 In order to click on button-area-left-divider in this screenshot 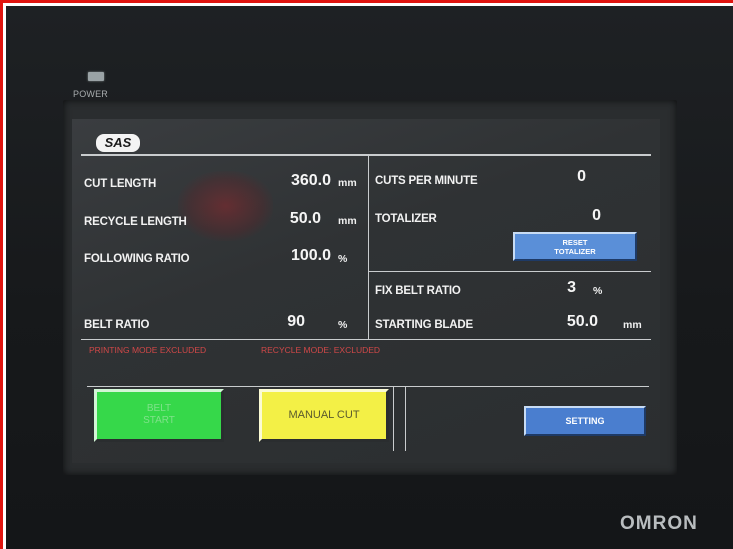, I will do `click(393, 418)`.